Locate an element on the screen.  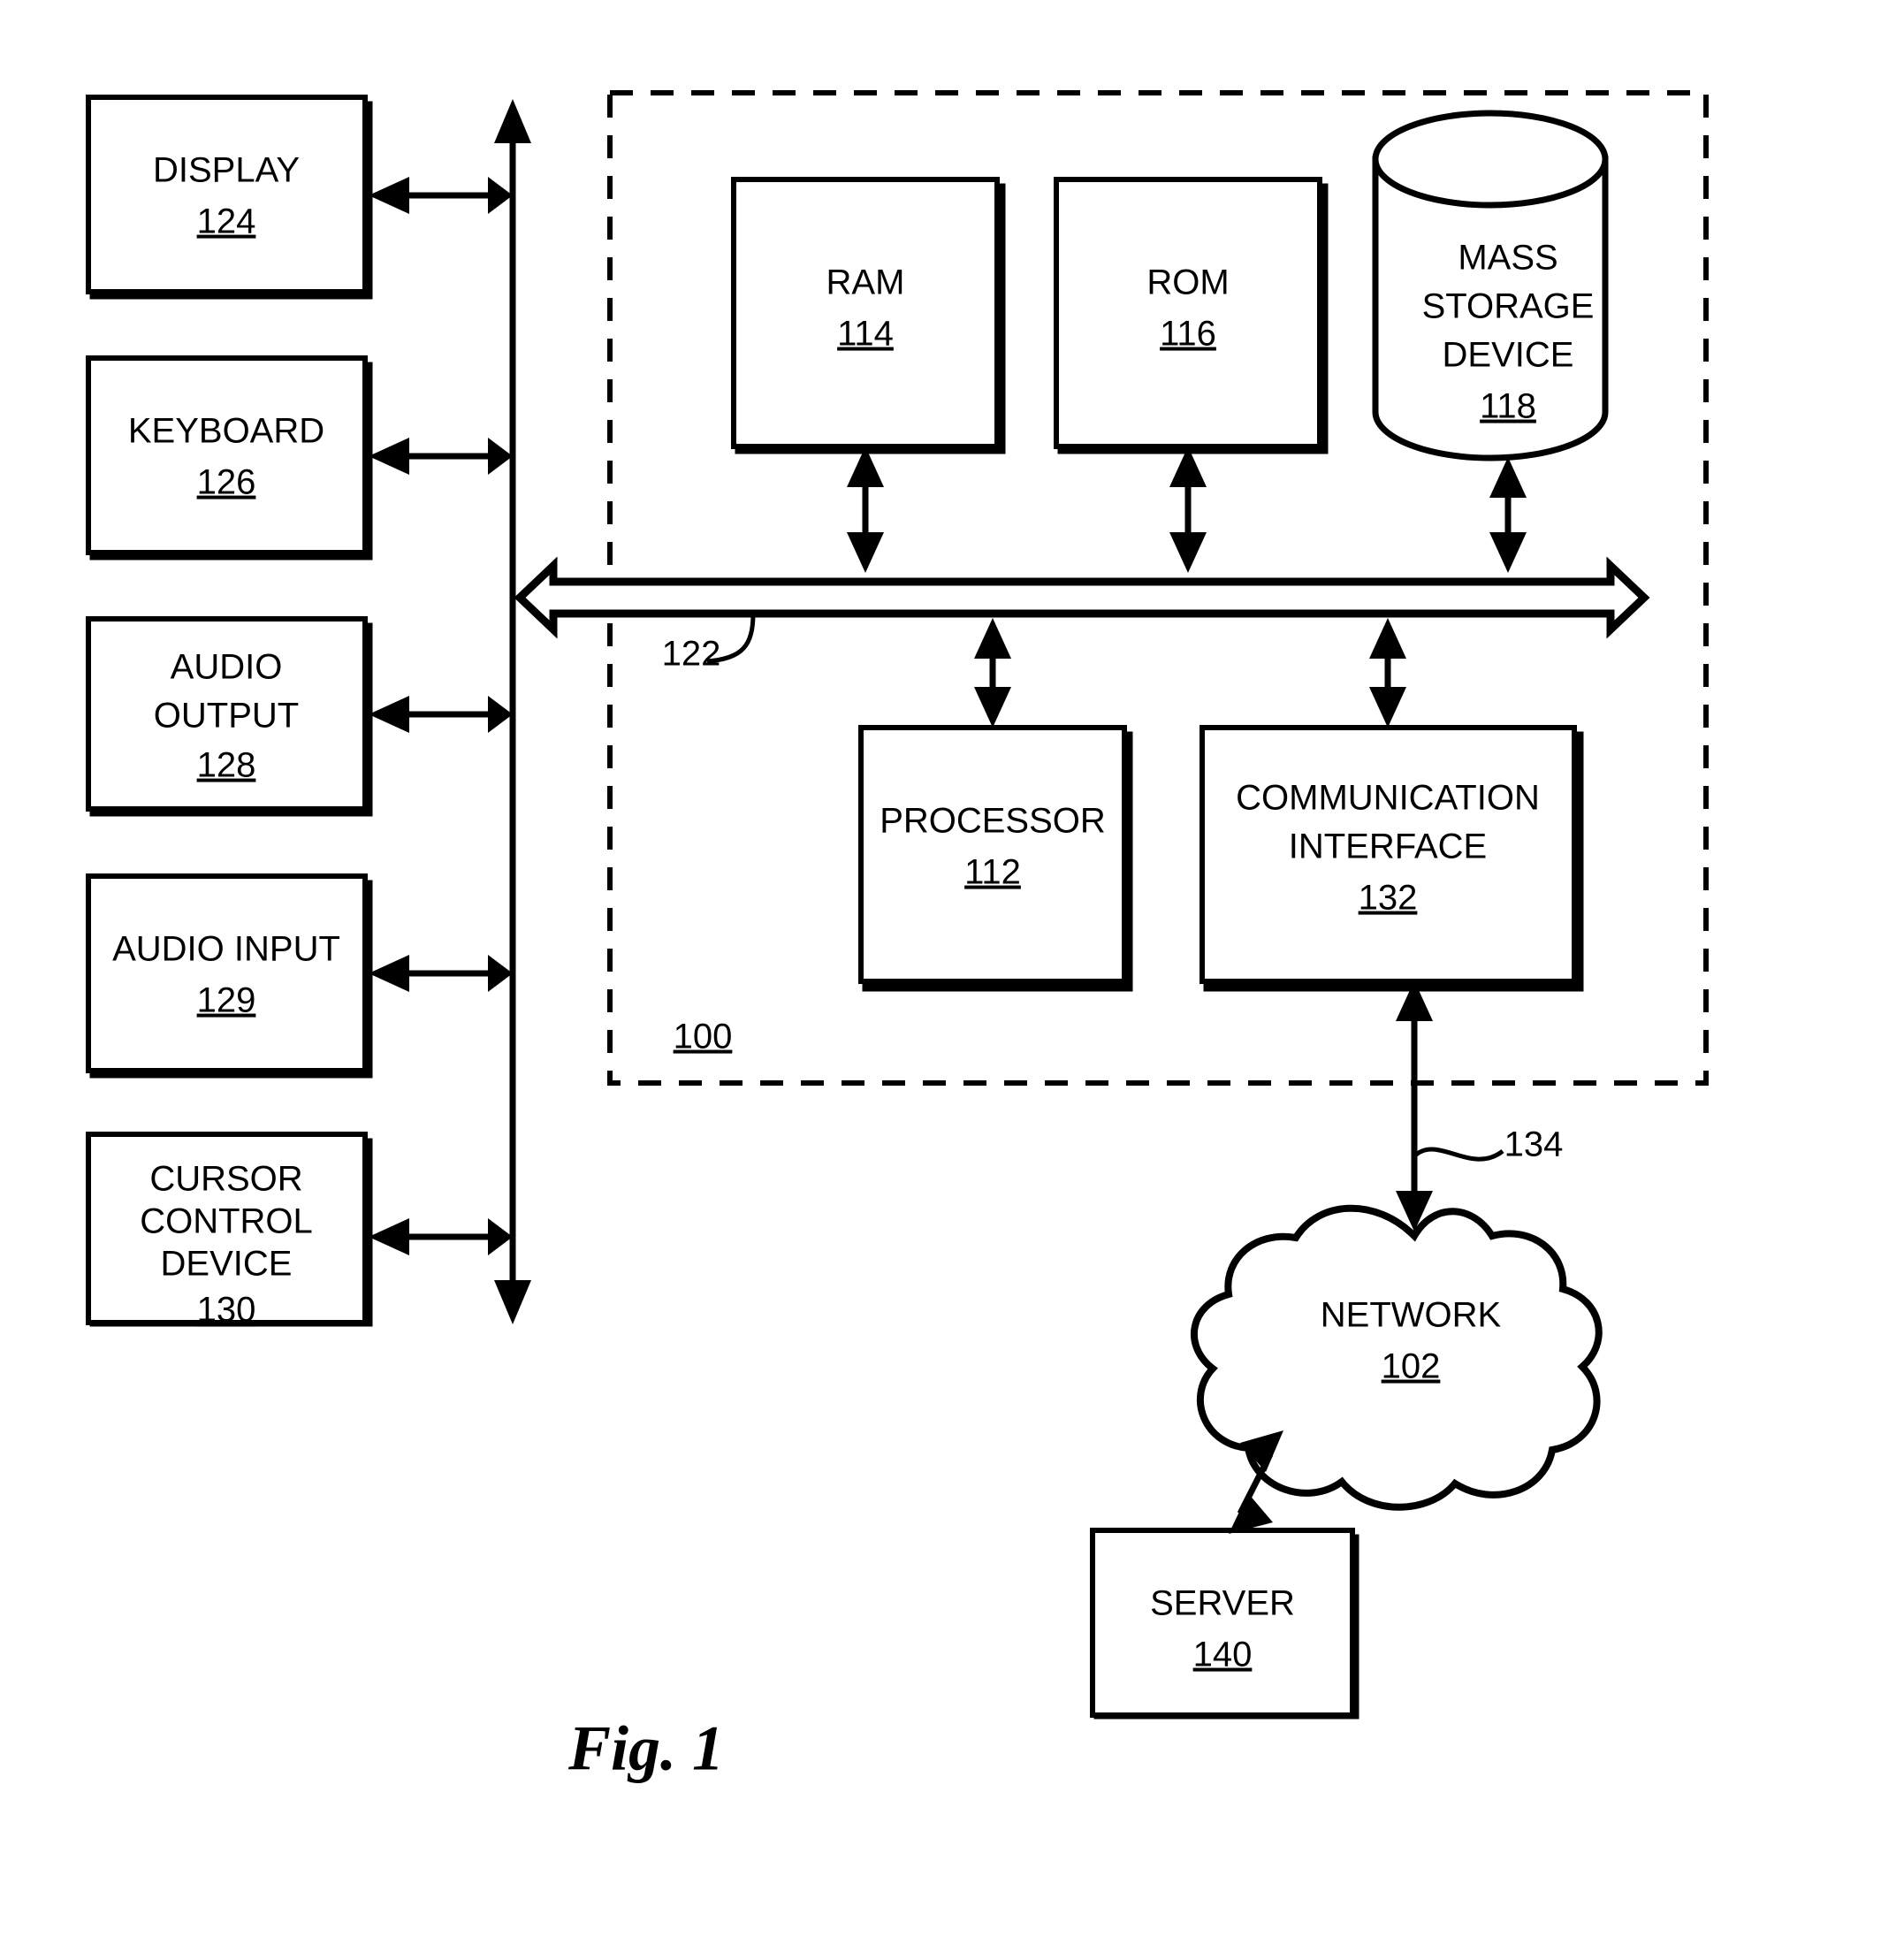
cursor-control-label-line3: DEVICE is located at coordinates (227, 1265).